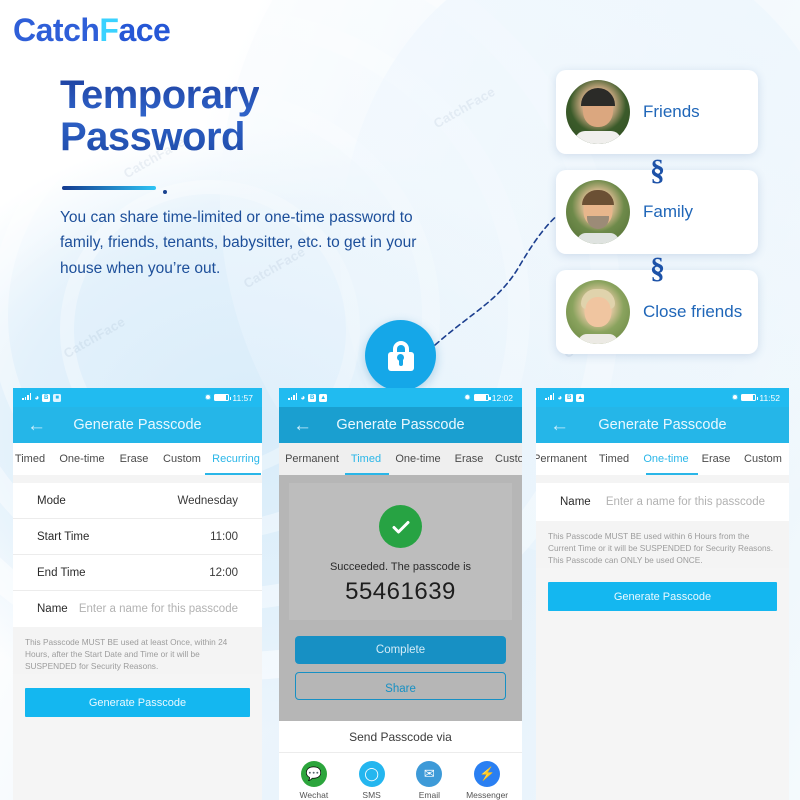  I want to click on lock-badge, so click(400, 355).